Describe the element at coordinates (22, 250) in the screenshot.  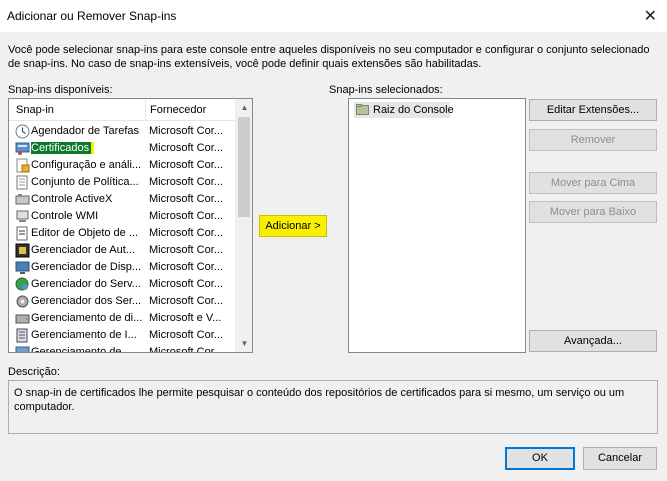
I see `authorization-icon` at that location.